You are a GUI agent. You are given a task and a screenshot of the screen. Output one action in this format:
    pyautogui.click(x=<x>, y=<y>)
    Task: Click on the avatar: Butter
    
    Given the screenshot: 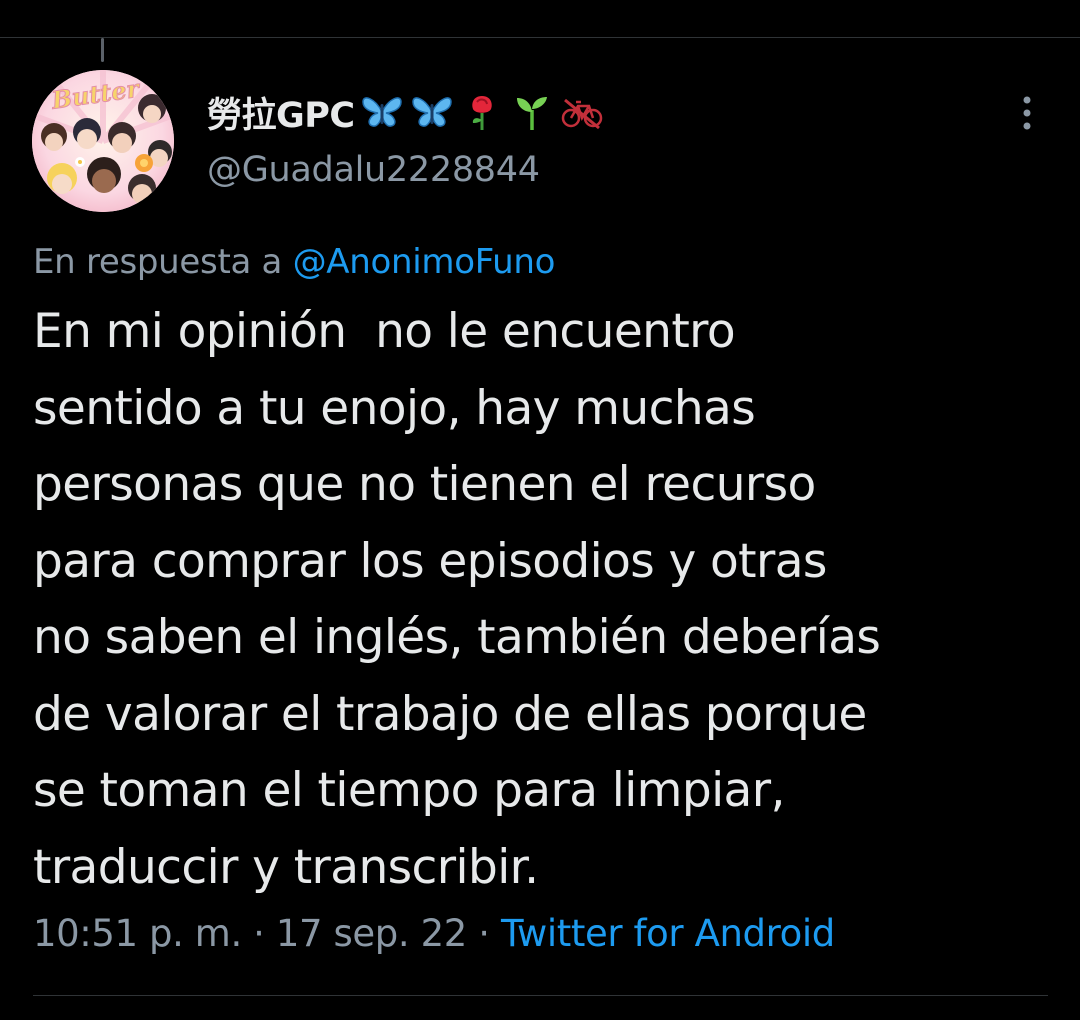 What is the action you would take?
    pyautogui.click(x=103, y=141)
    